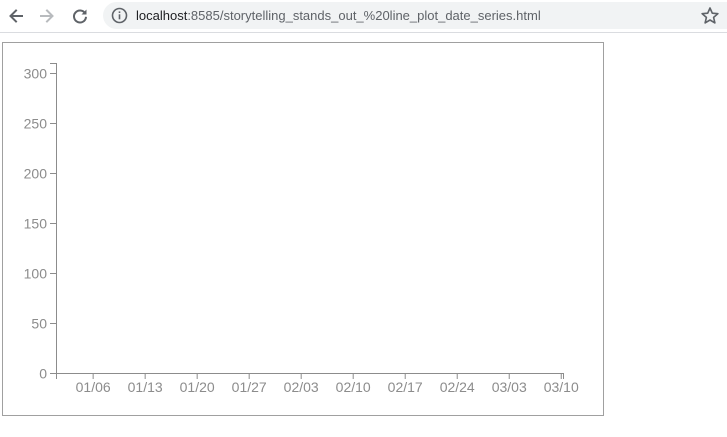  What do you see at coordinates (119, 15) in the screenshot?
I see `info-icon` at bounding box center [119, 15].